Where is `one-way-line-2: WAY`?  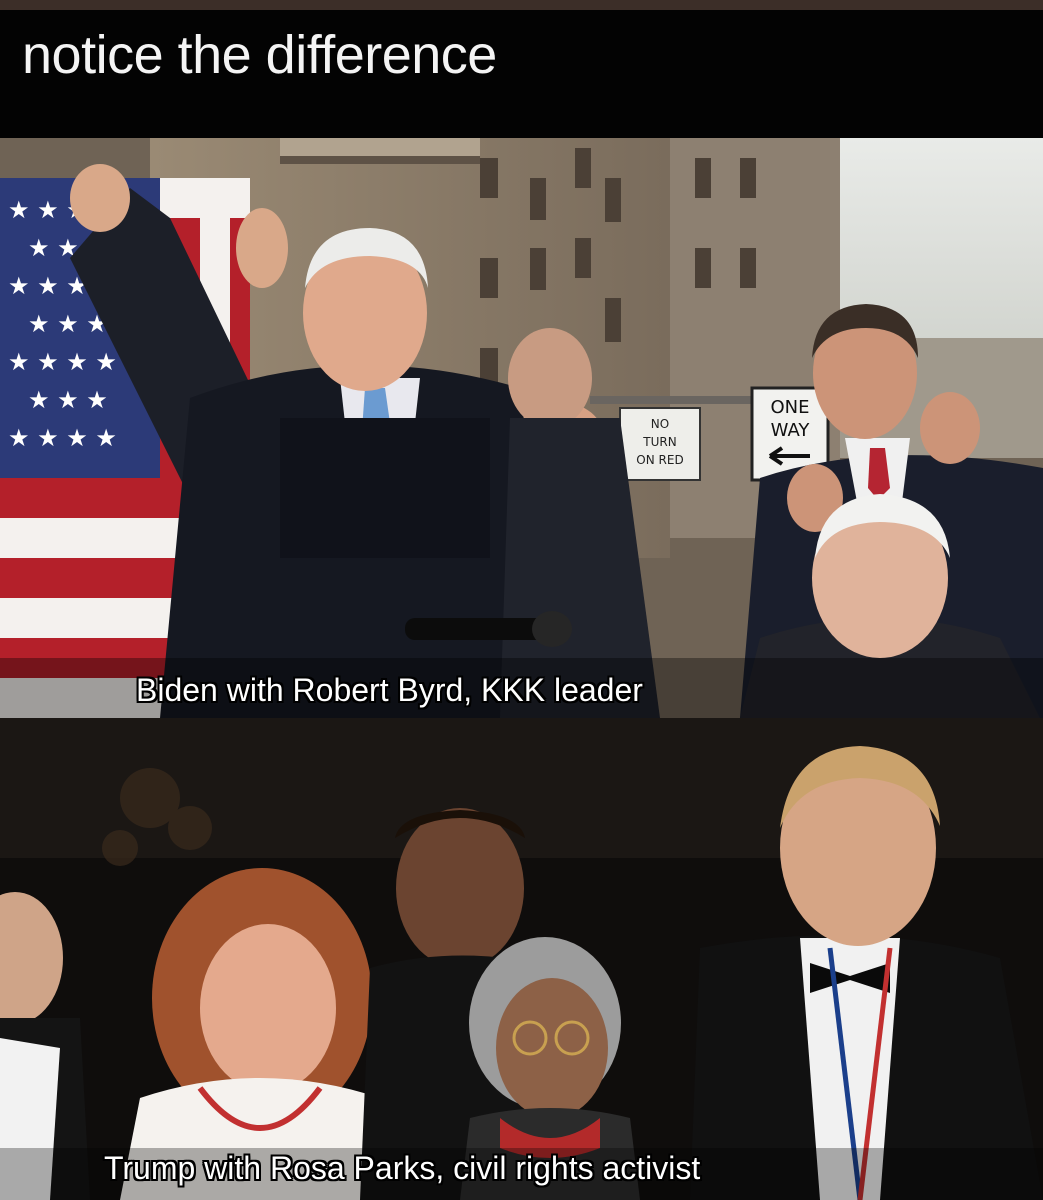 one-way-line-2: WAY is located at coordinates (791, 430).